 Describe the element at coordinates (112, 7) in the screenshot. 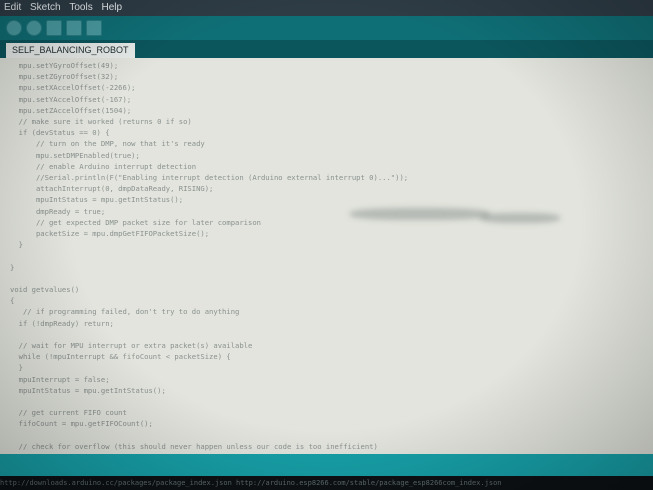

I see `menu-help: Help` at that location.